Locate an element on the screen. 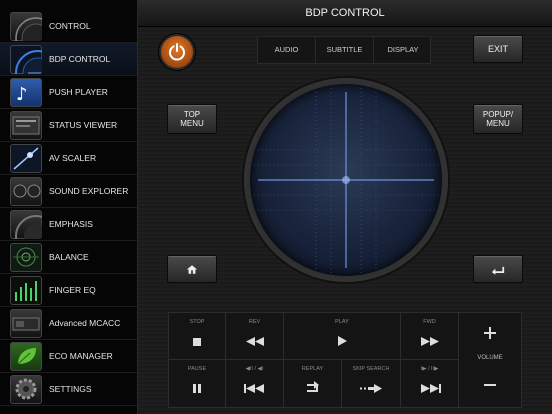 This screenshot has width=552, height=414. sidebar-item-label: AV SCALER is located at coordinates (73, 158).